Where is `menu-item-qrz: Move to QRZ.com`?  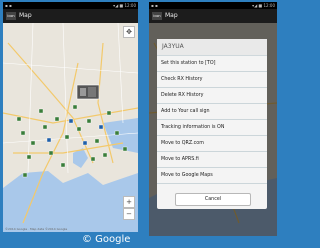 menu-item-qrz: Move to QRZ.com is located at coordinates (212, 144).